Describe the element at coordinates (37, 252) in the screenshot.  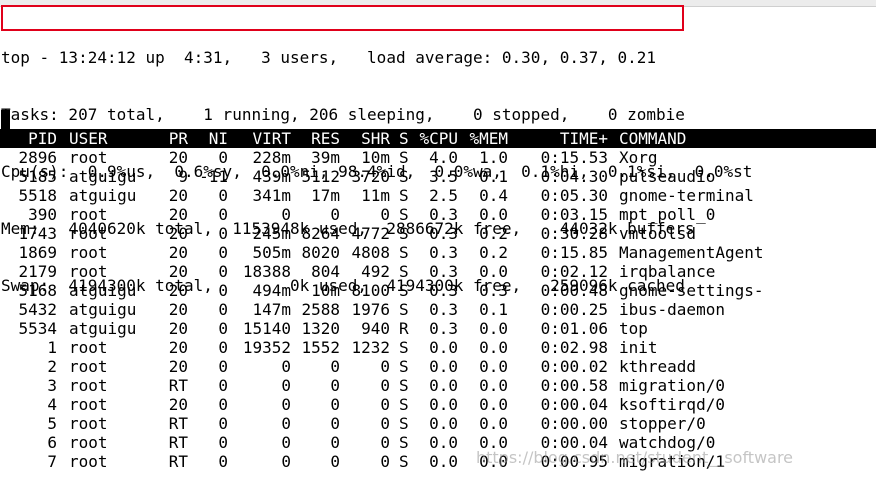
I see `cell-pid: 1869` at that location.